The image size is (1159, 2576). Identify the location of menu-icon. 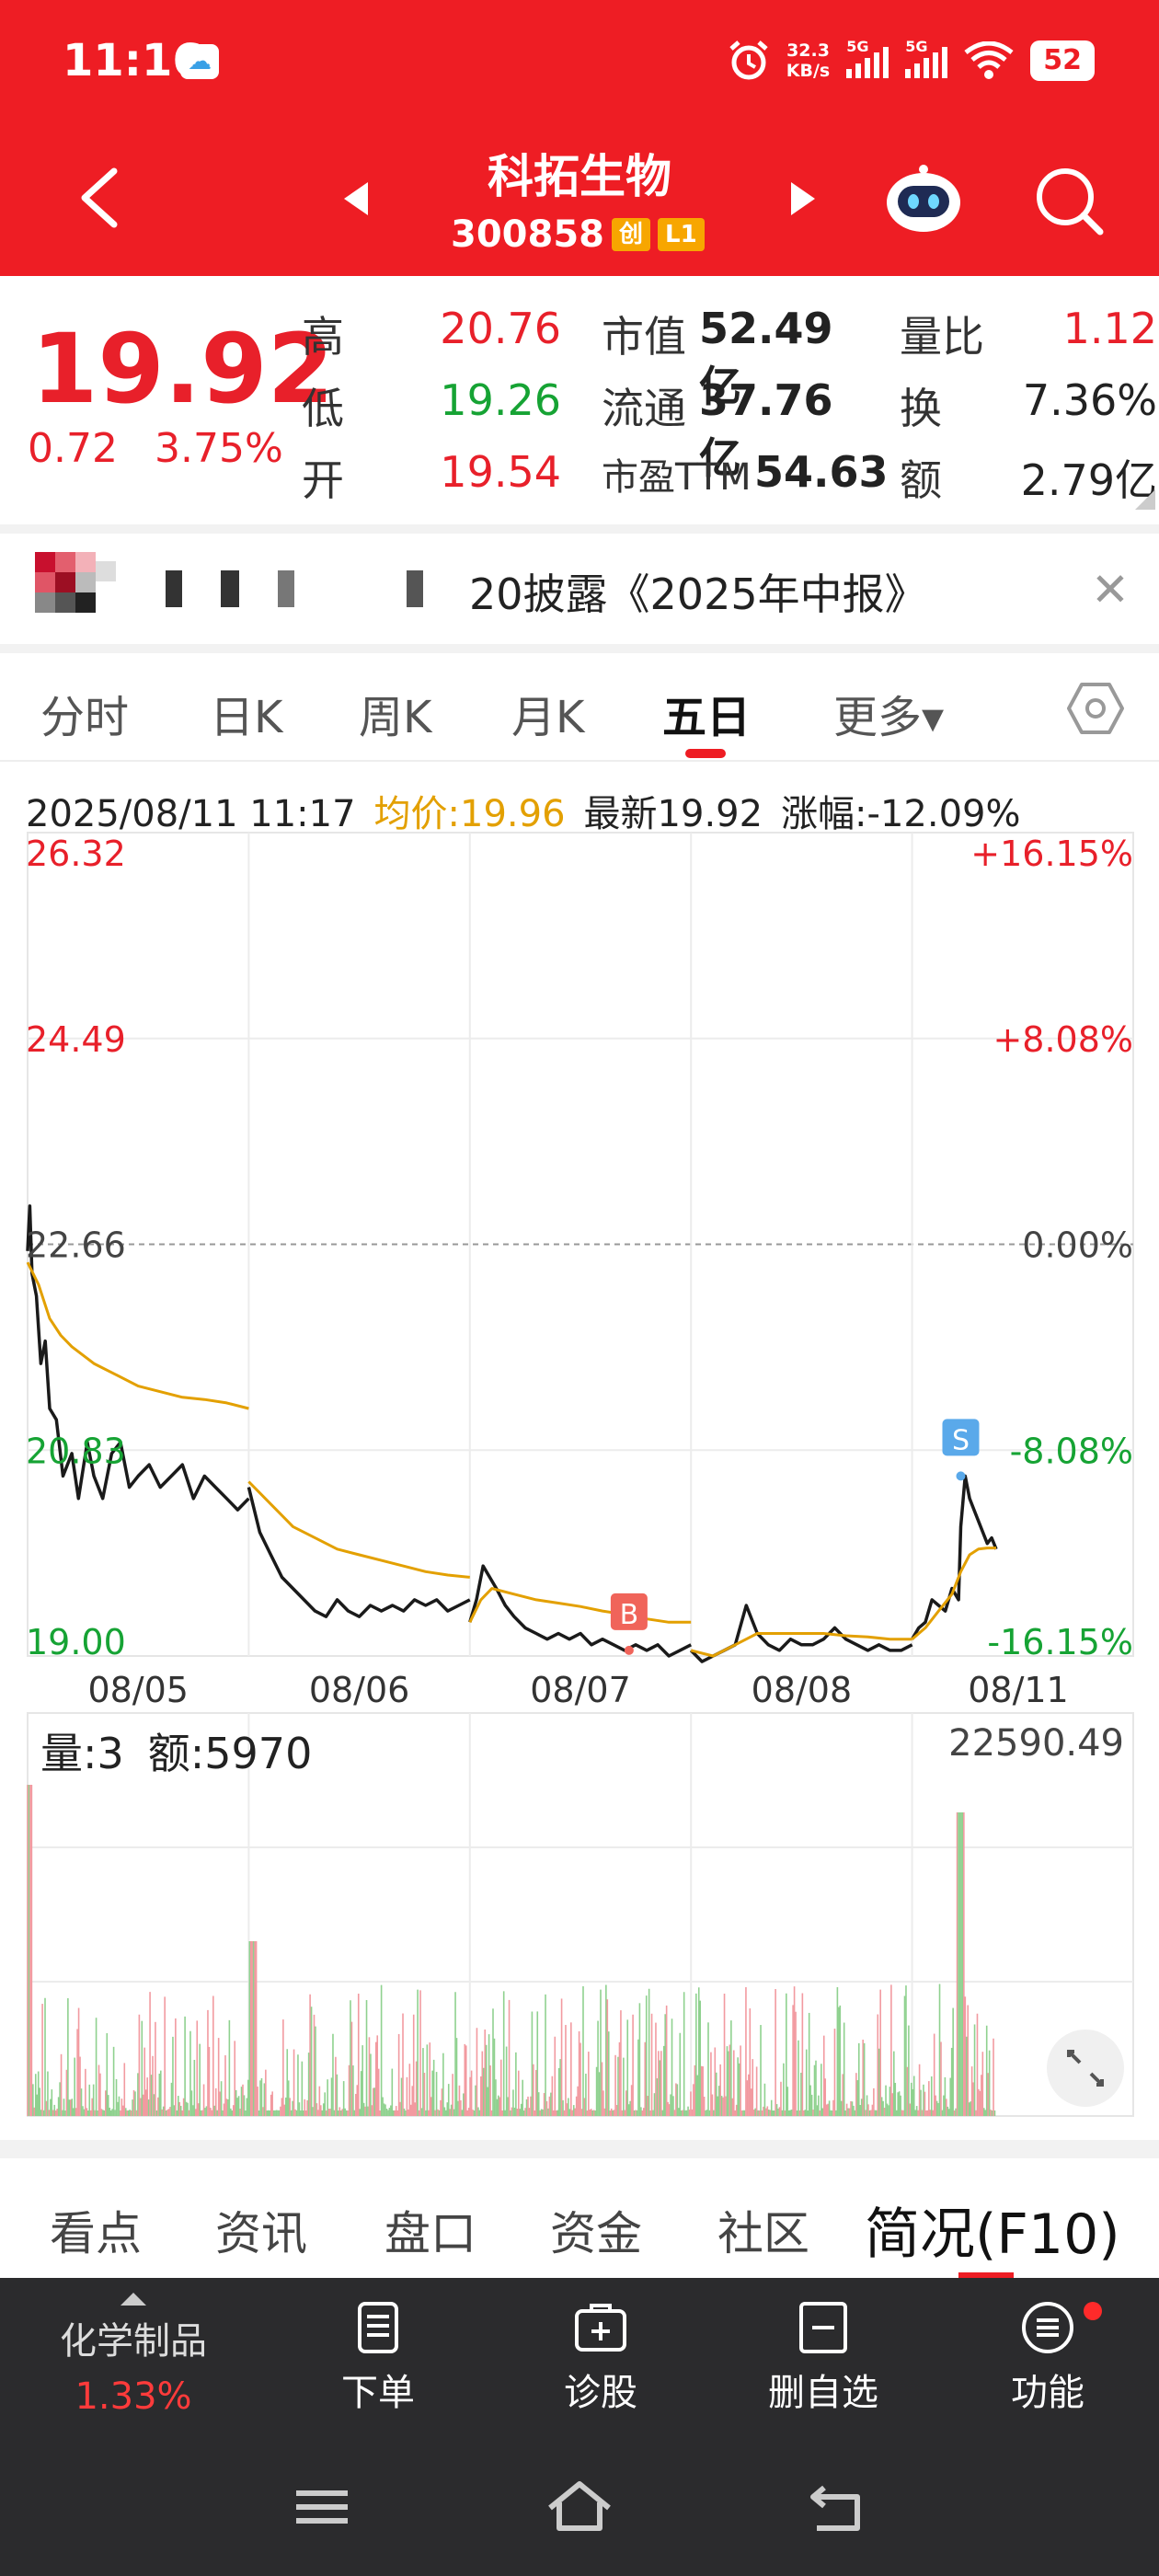
(322, 2507).